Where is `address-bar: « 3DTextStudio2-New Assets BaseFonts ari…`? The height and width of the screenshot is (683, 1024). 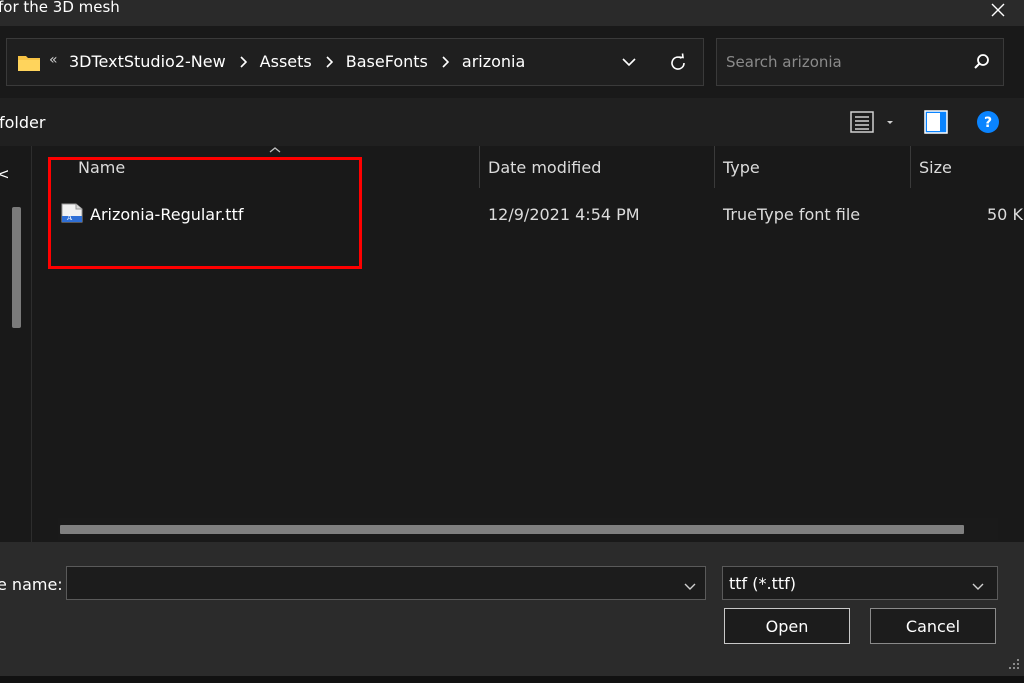
address-bar: « 3DTextStudio2-New Assets BaseFonts ari… is located at coordinates (355, 62).